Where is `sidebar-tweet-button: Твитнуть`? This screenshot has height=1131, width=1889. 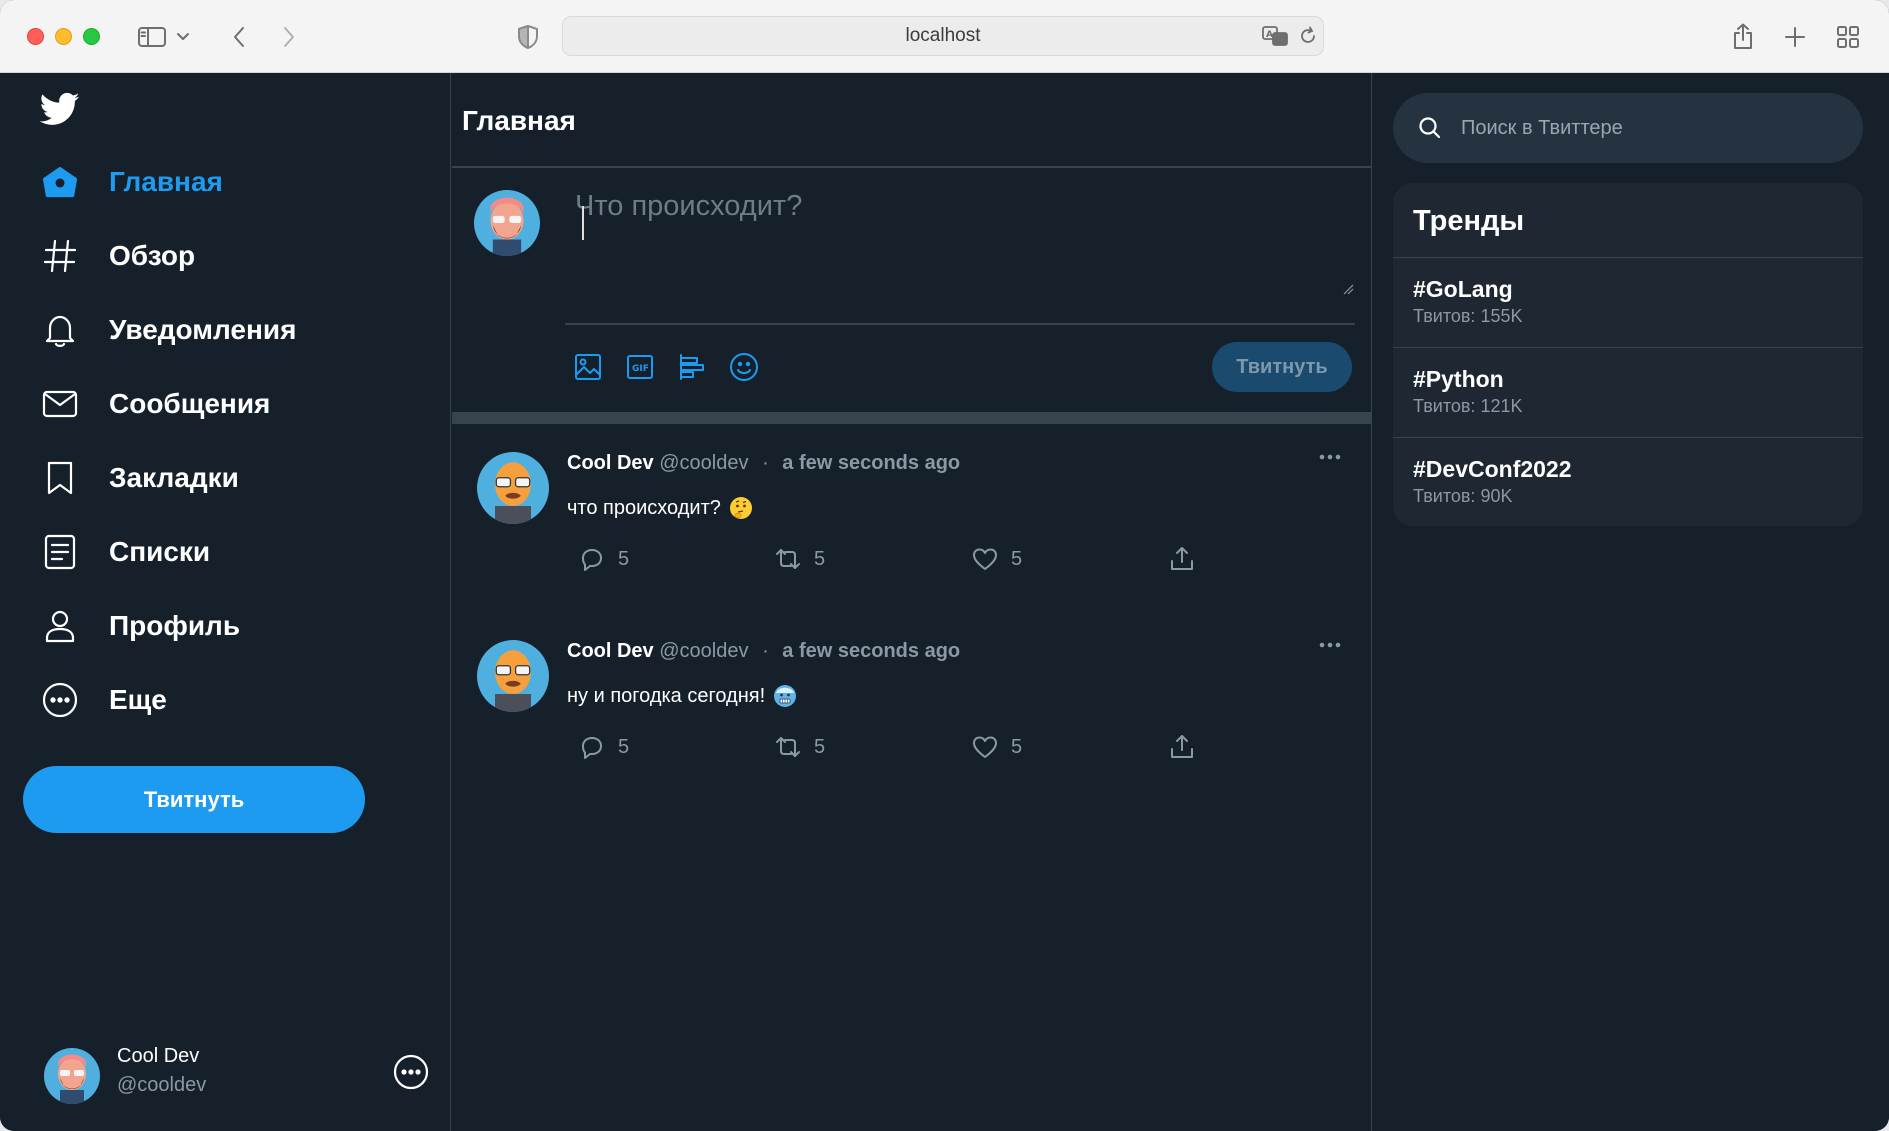
sidebar-tweet-button: Твитнуть is located at coordinates (194, 799).